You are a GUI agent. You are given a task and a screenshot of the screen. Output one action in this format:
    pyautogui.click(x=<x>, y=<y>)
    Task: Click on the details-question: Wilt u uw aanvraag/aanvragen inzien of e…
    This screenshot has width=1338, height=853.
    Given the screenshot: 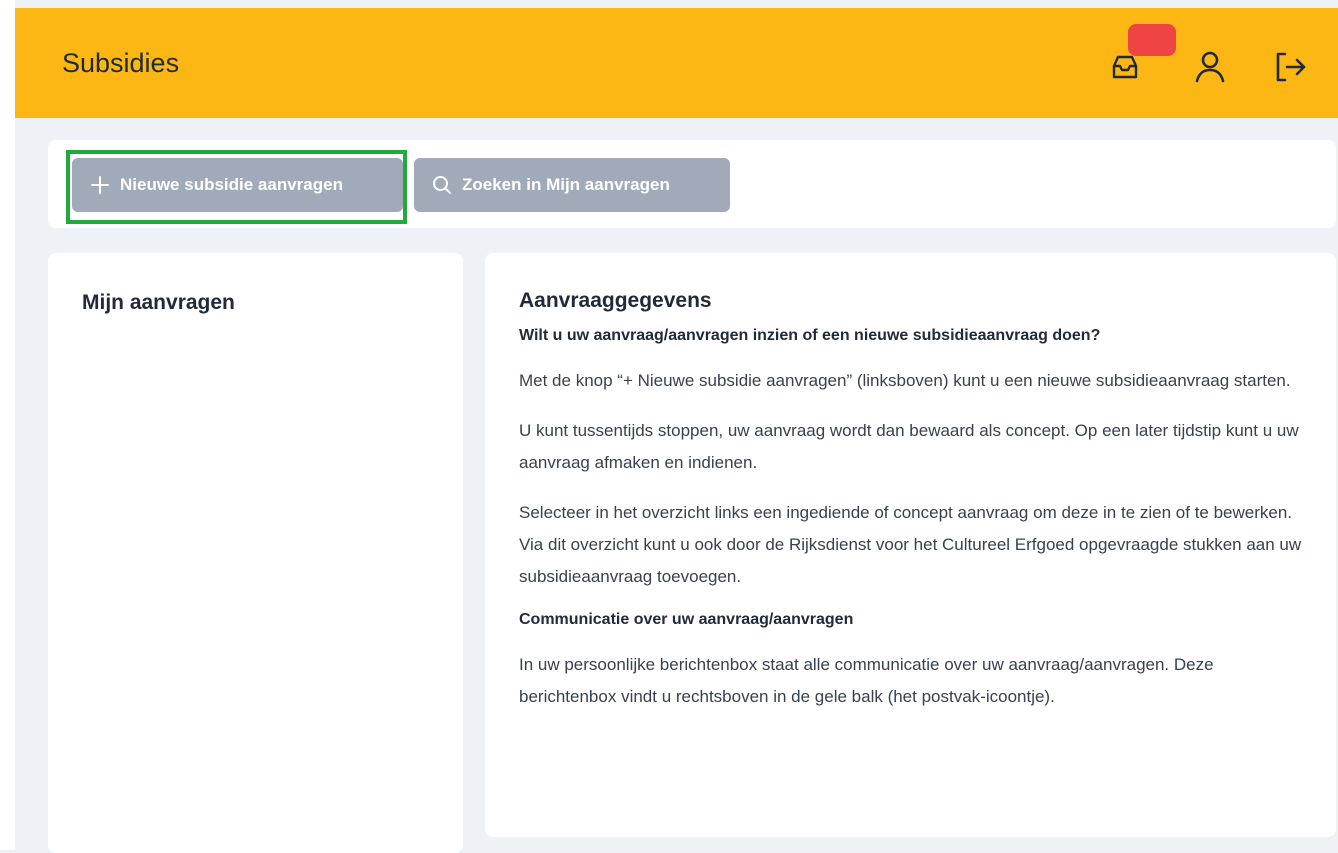 What is the action you would take?
    pyautogui.click(x=810, y=335)
    